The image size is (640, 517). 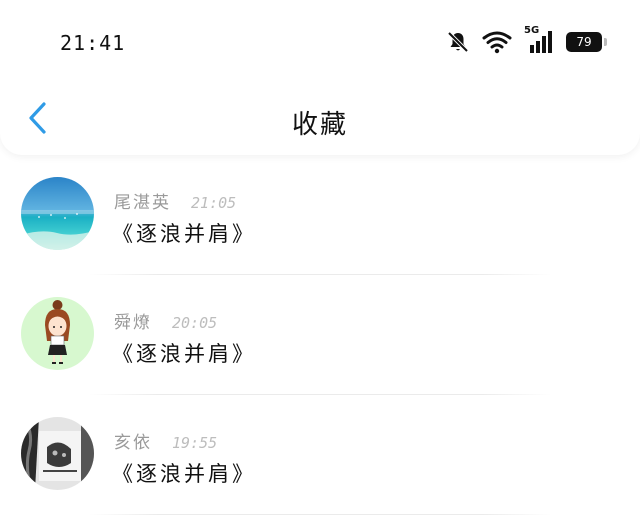 What do you see at coordinates (319, 125) in the screenshot?
I see `page-title: 收藏` at bounding box center [319, 125].